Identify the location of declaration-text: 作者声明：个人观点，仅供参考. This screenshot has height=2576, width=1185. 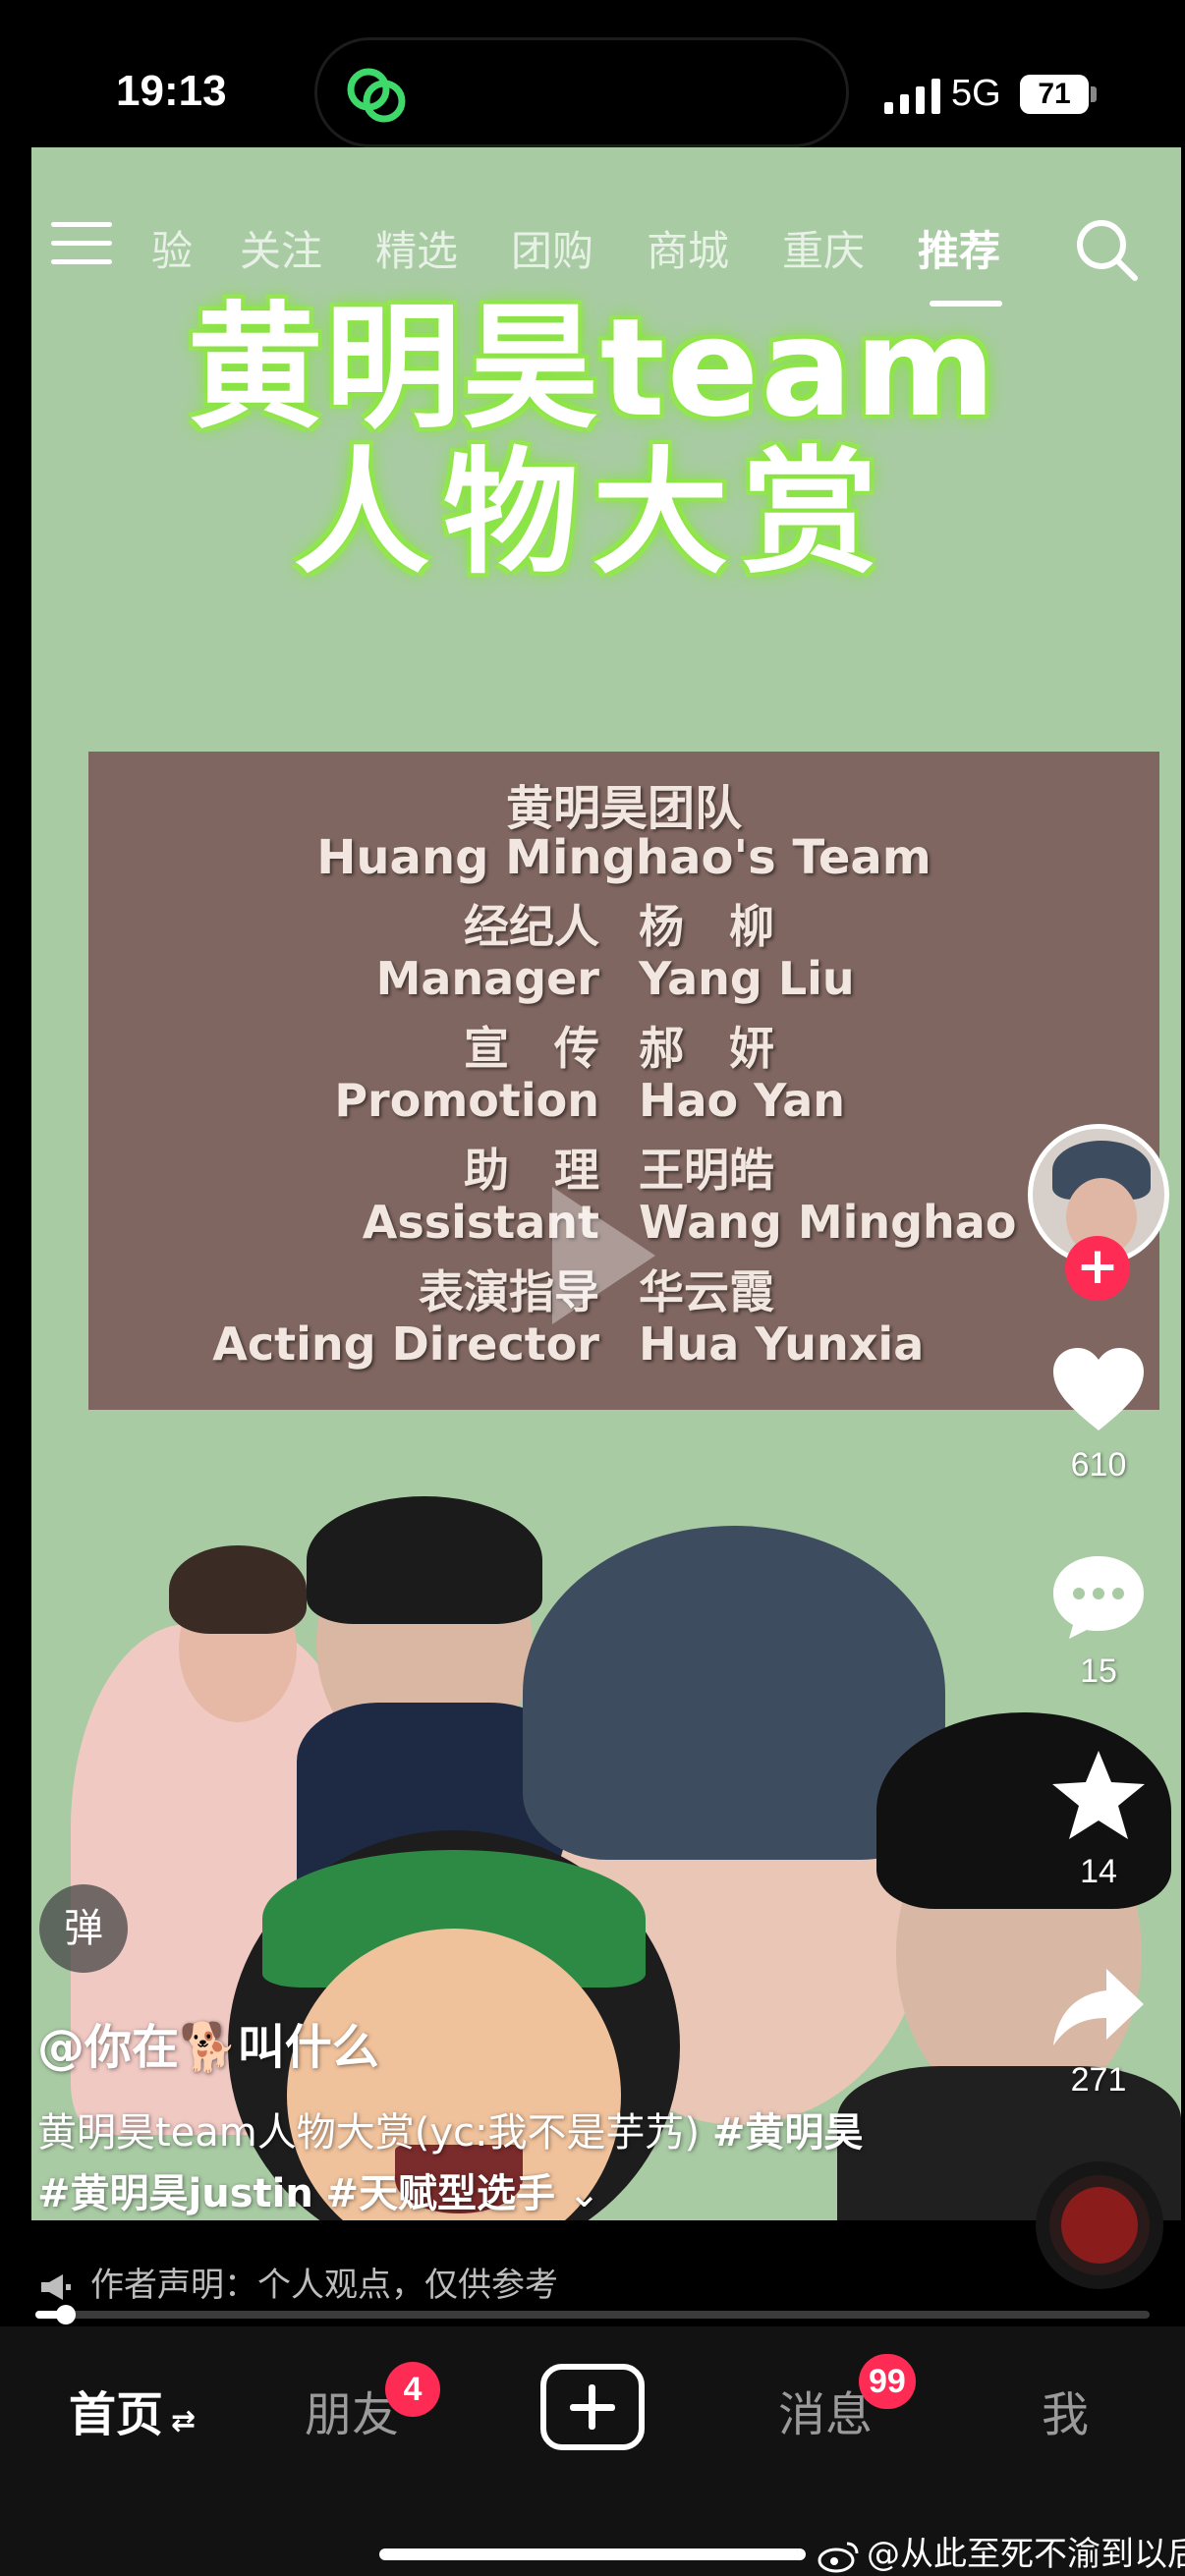
(324, 2285).